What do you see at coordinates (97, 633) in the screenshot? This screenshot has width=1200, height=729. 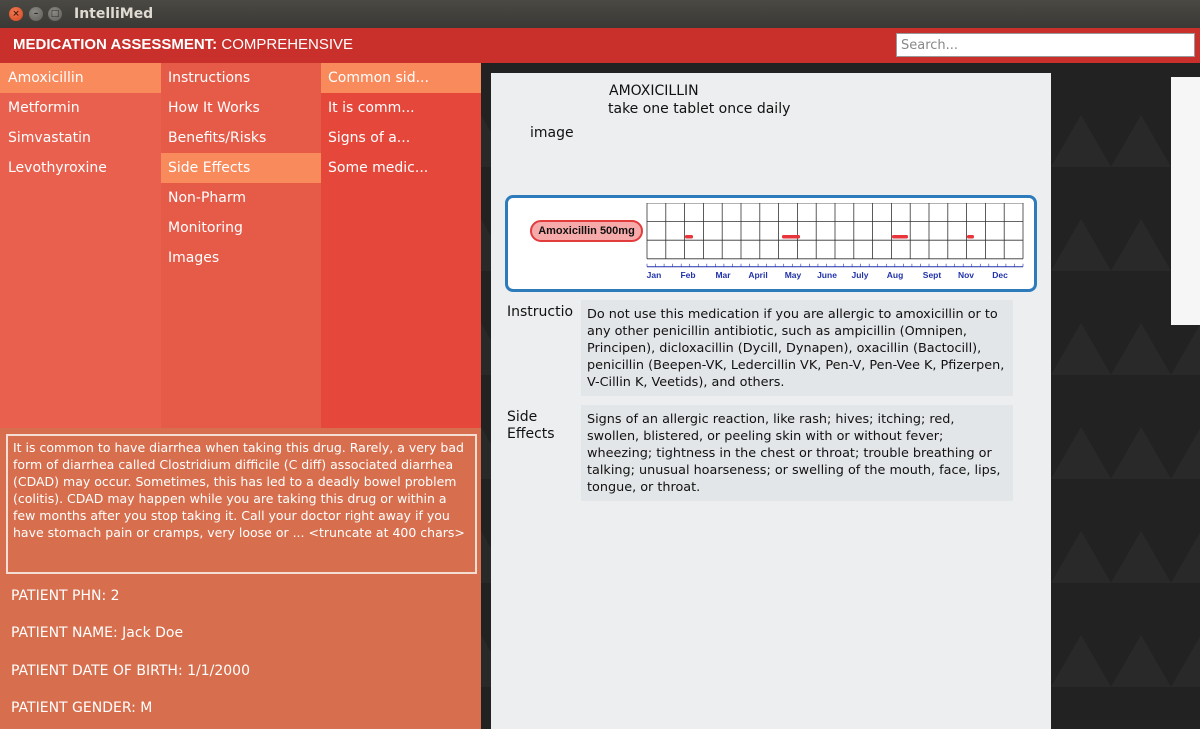 I see `patient-name: PATIENT NAME: Jack Doe` at bounding box center [97, 633].